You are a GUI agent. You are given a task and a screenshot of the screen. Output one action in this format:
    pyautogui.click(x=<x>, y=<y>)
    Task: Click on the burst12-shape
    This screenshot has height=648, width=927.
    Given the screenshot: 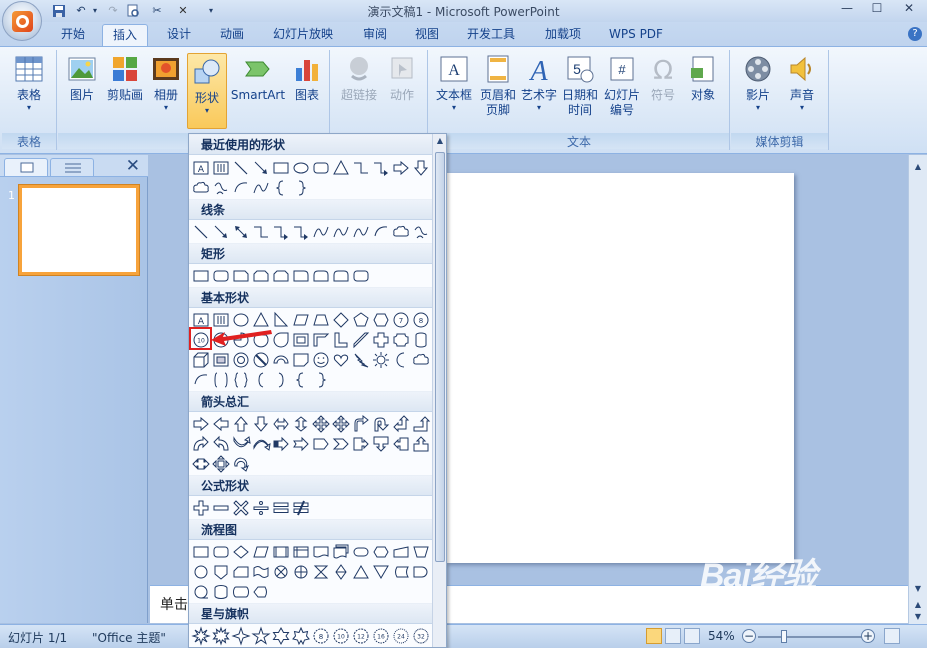 What is the action you would take?
    pyautogui.click(x=221, y=636)
    